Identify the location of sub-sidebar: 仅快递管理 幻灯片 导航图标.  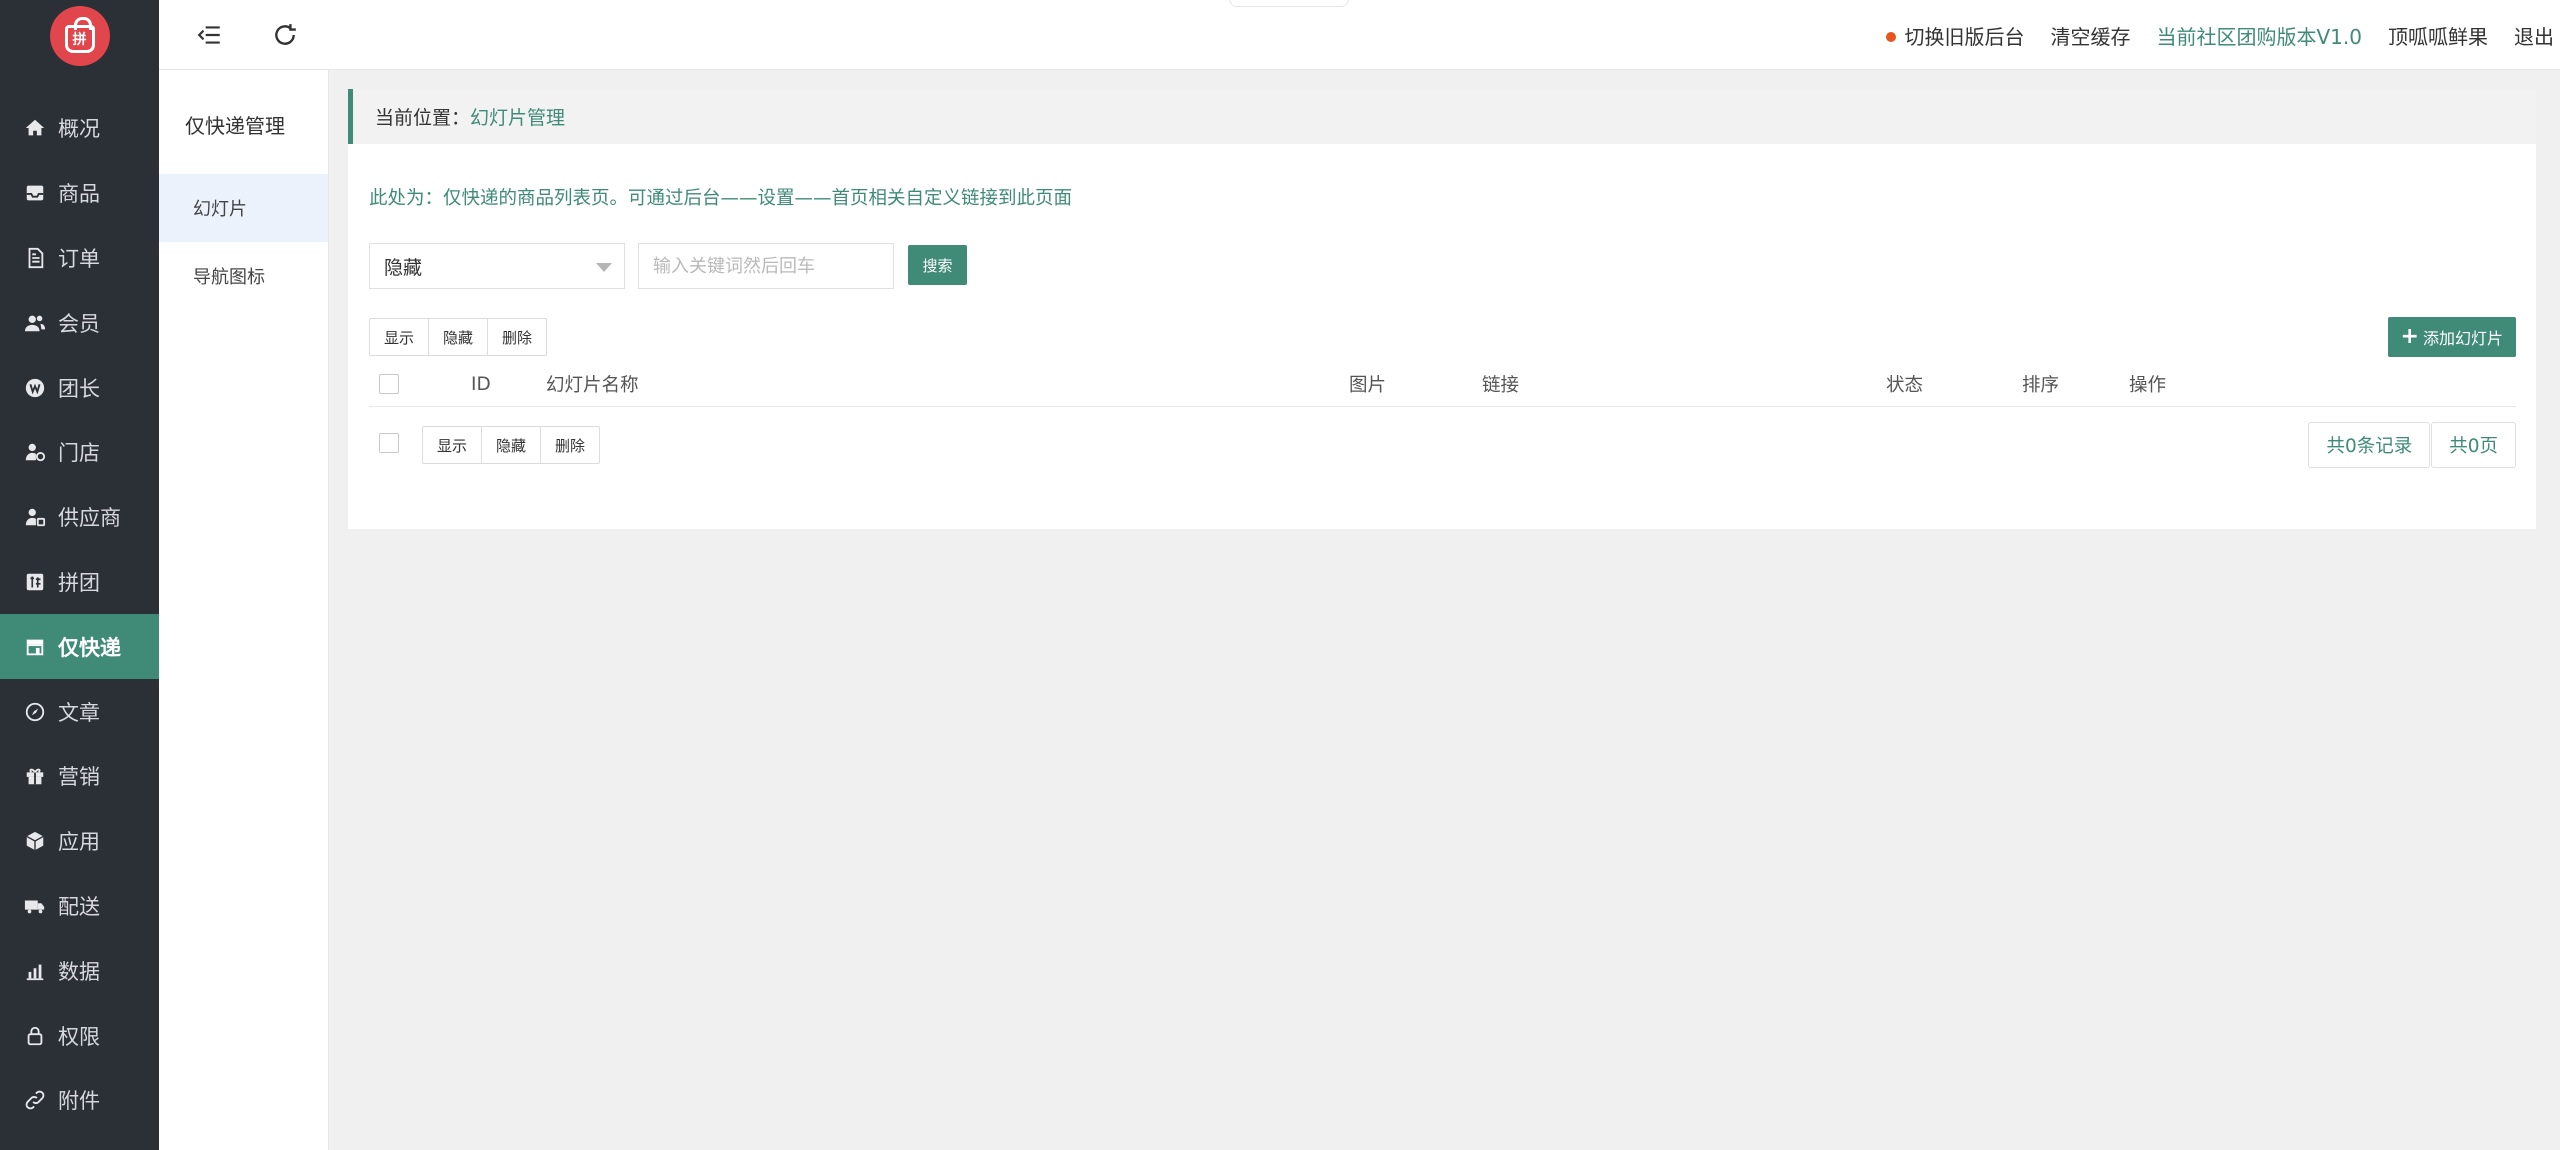
(244, 610).